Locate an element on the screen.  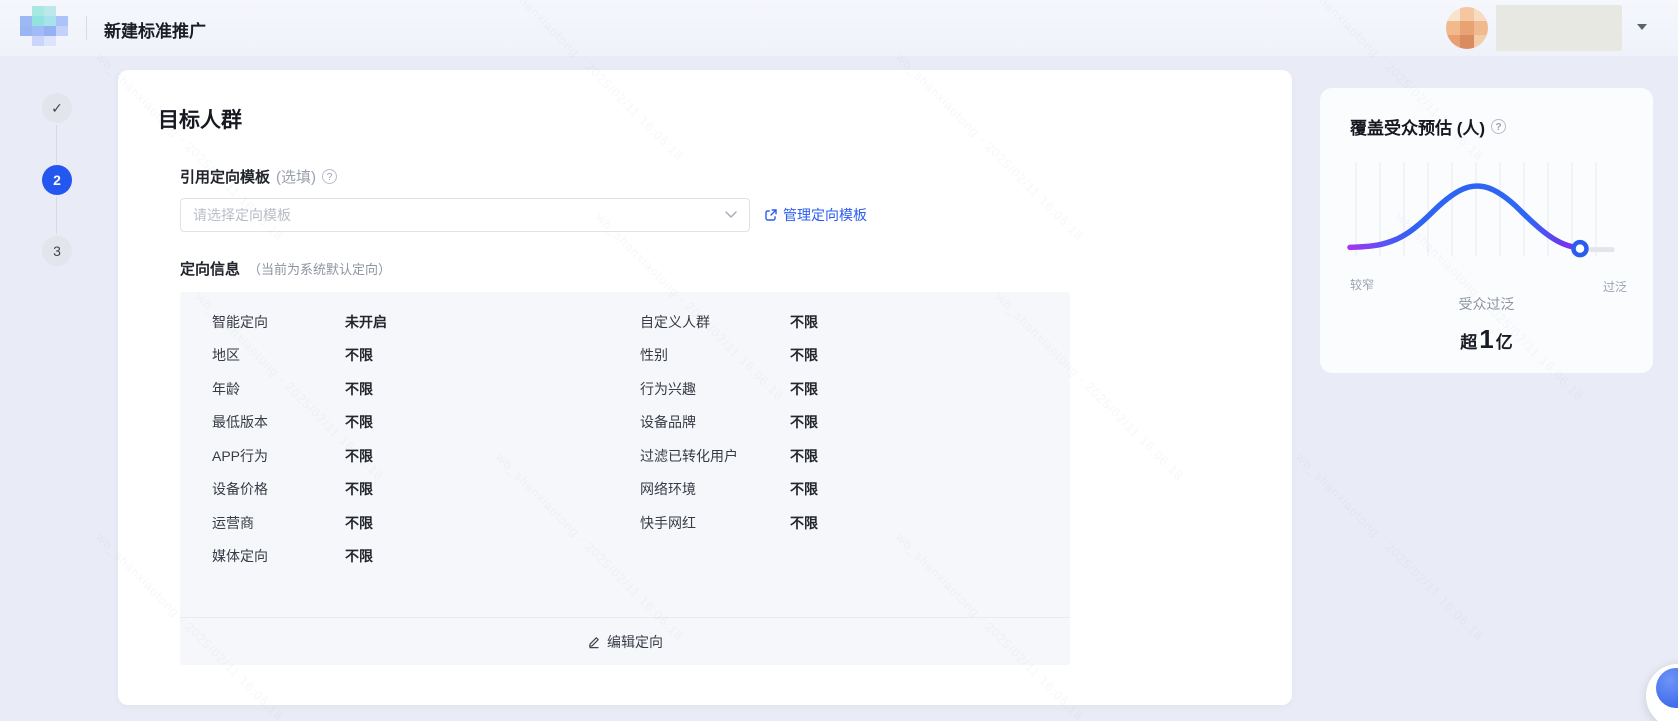
curve-endpoint-marker is located at coordinates (1580, 248).